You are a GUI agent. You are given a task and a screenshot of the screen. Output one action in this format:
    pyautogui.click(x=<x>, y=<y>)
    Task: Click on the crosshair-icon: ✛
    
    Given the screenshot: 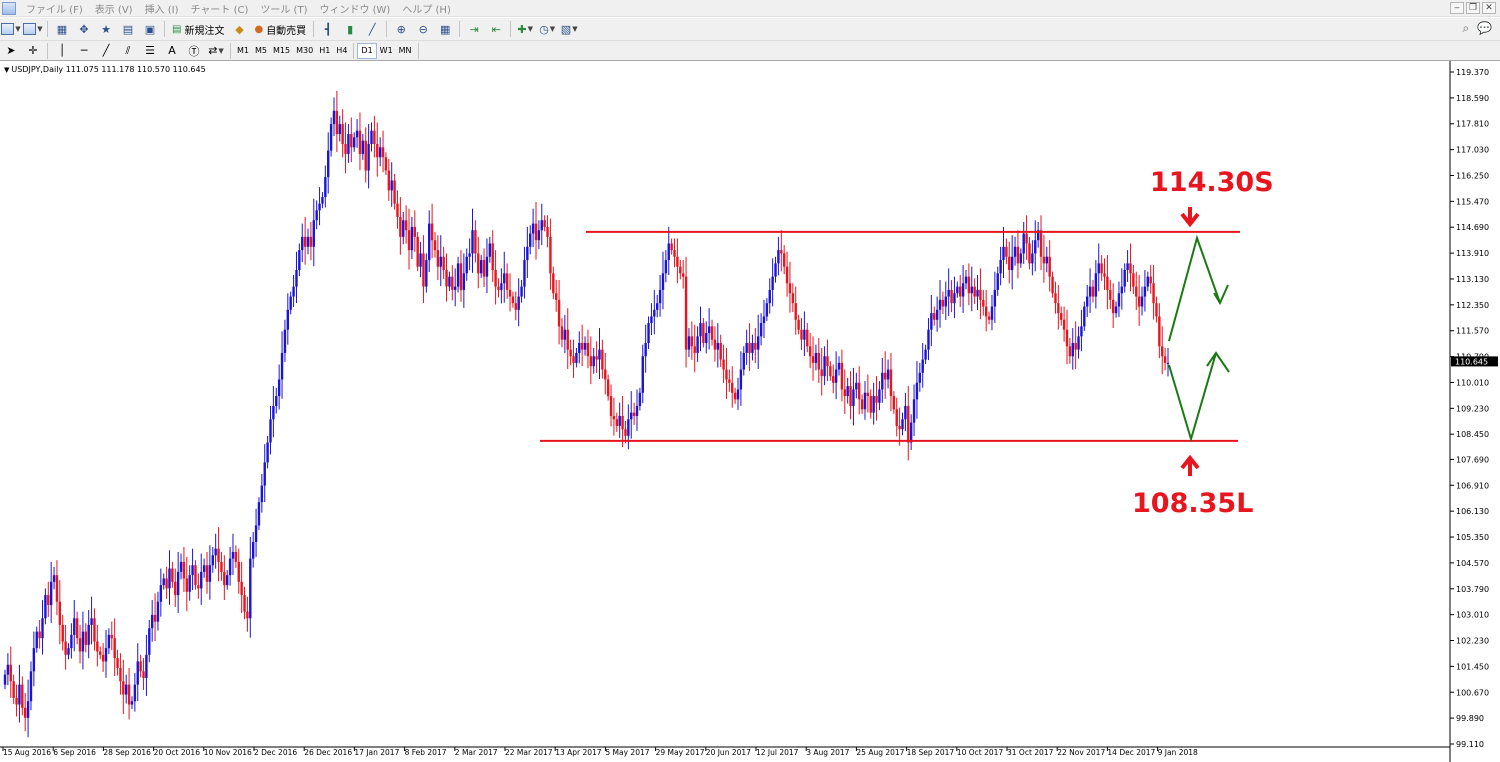 What is the action you would take?
    pyautogui.click(x=33, y=50)
    